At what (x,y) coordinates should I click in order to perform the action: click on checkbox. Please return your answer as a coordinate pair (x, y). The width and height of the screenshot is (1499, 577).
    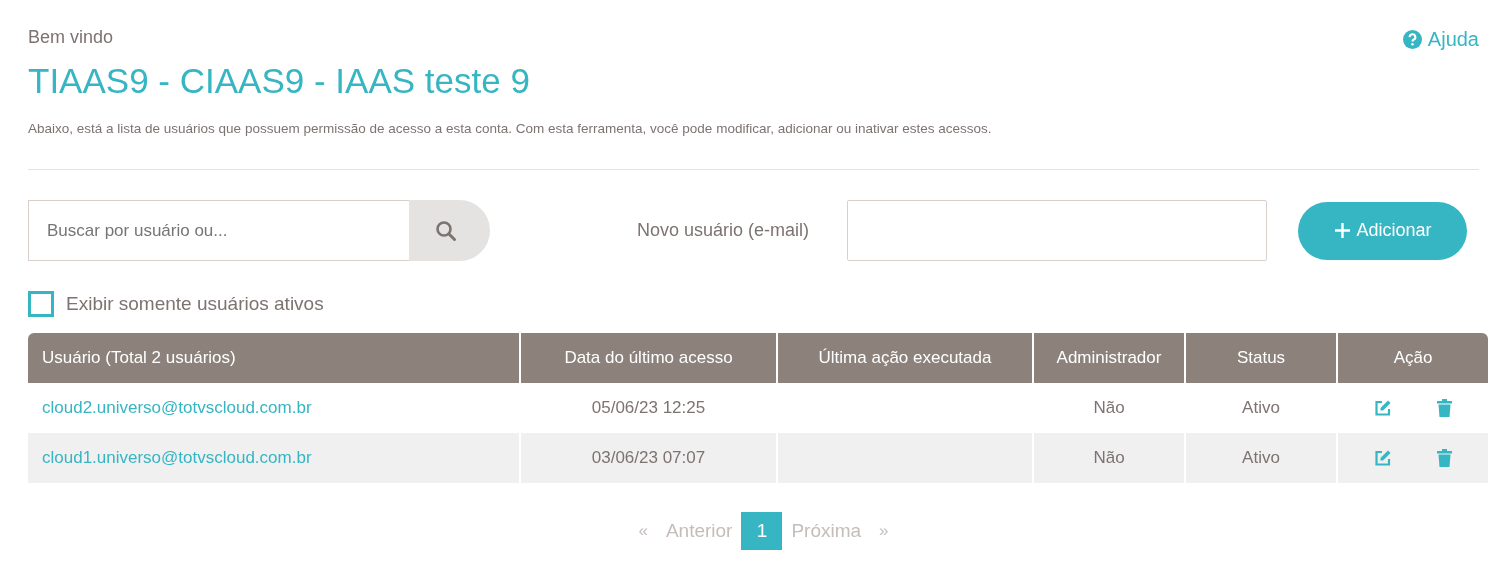
    Looking at the image, I should click on (41, 304).